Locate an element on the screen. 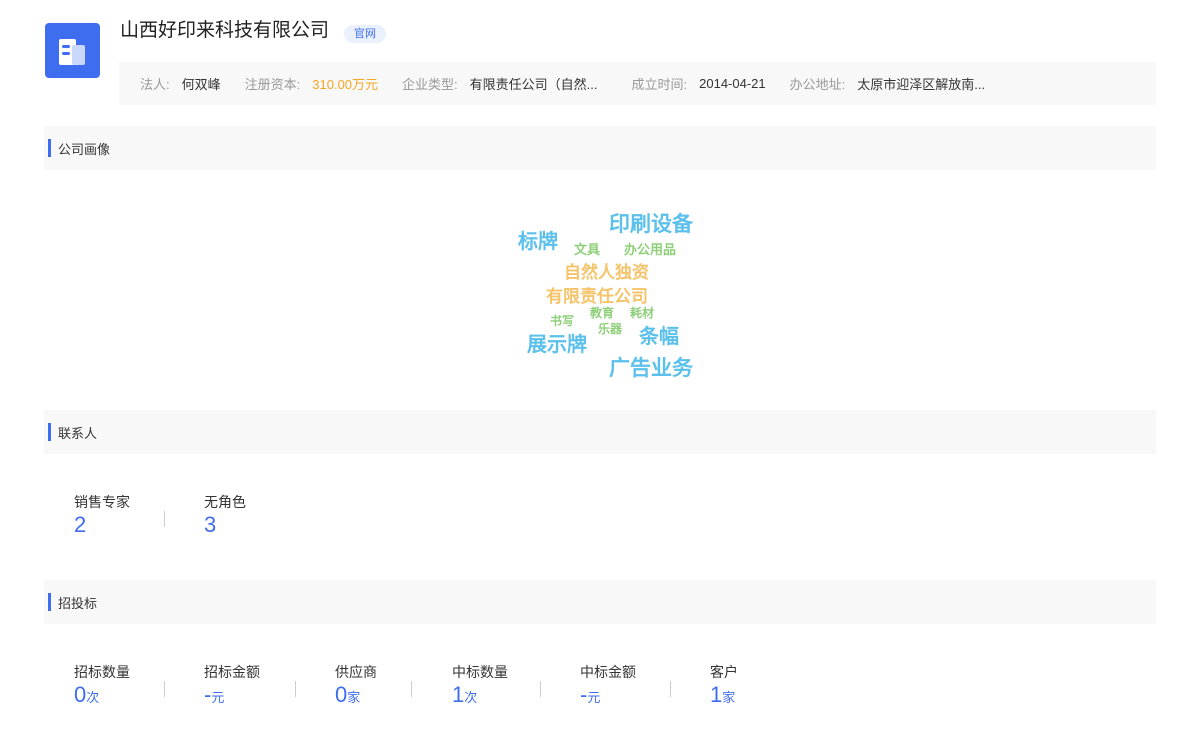 This screenshot has height=752, width=1200. stat-label: 中标金额 is located at coordinates (608, 672).